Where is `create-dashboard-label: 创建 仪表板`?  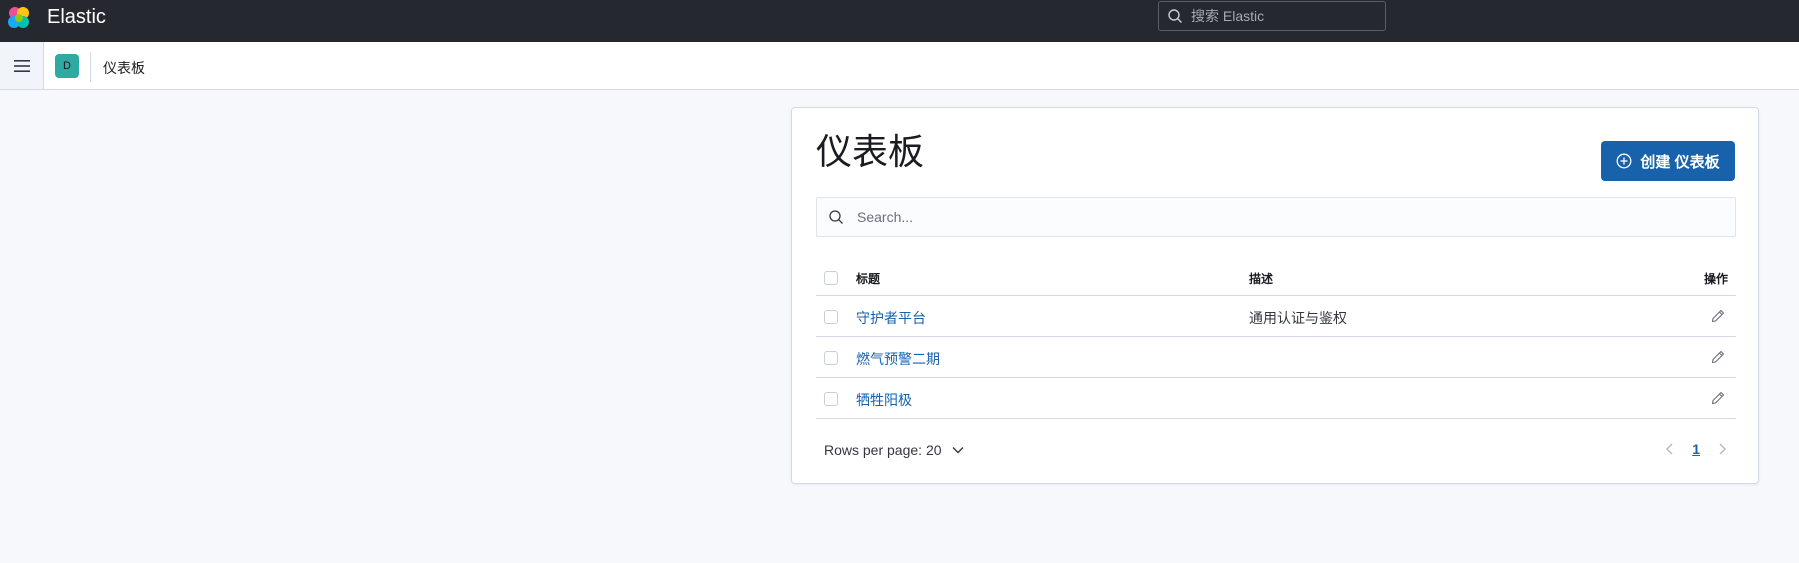 create-dashboard-label: 创建 仪表板 is located at coordinates (1680, 162).